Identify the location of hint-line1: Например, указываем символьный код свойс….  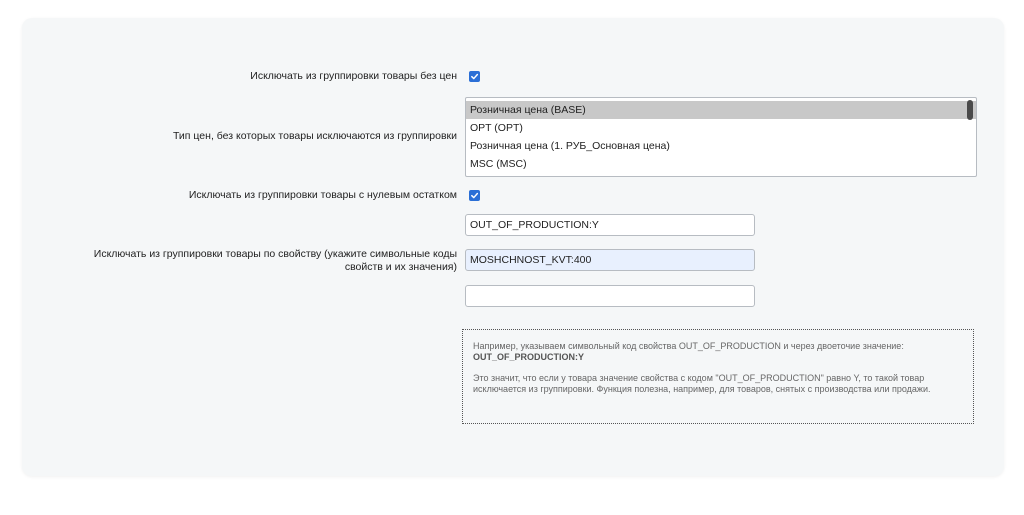
(688, 346).